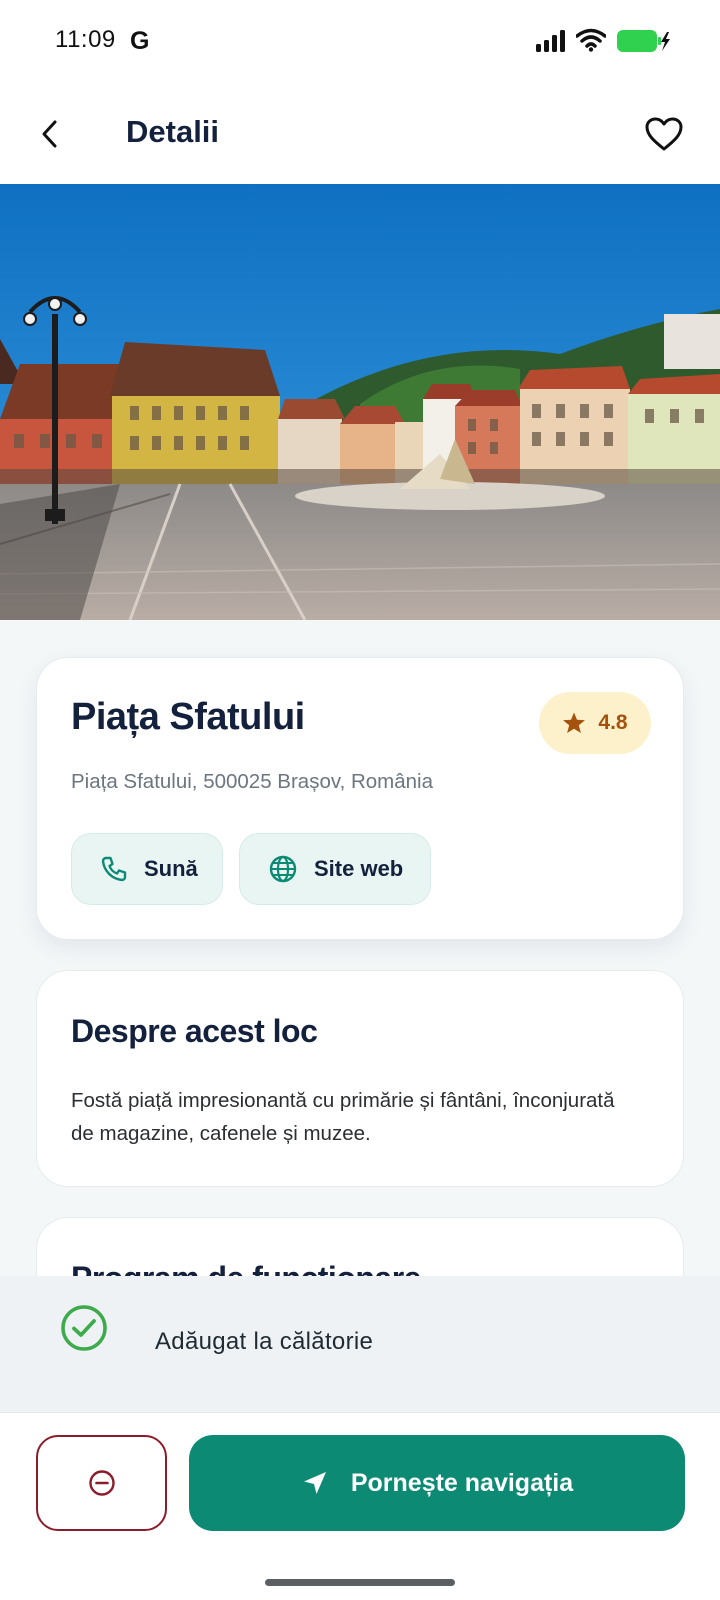  What do you see at coordinates (360, 44) in the screenshot?
I see `status-bar: 11:09 G` at bounding box center [360, 44].